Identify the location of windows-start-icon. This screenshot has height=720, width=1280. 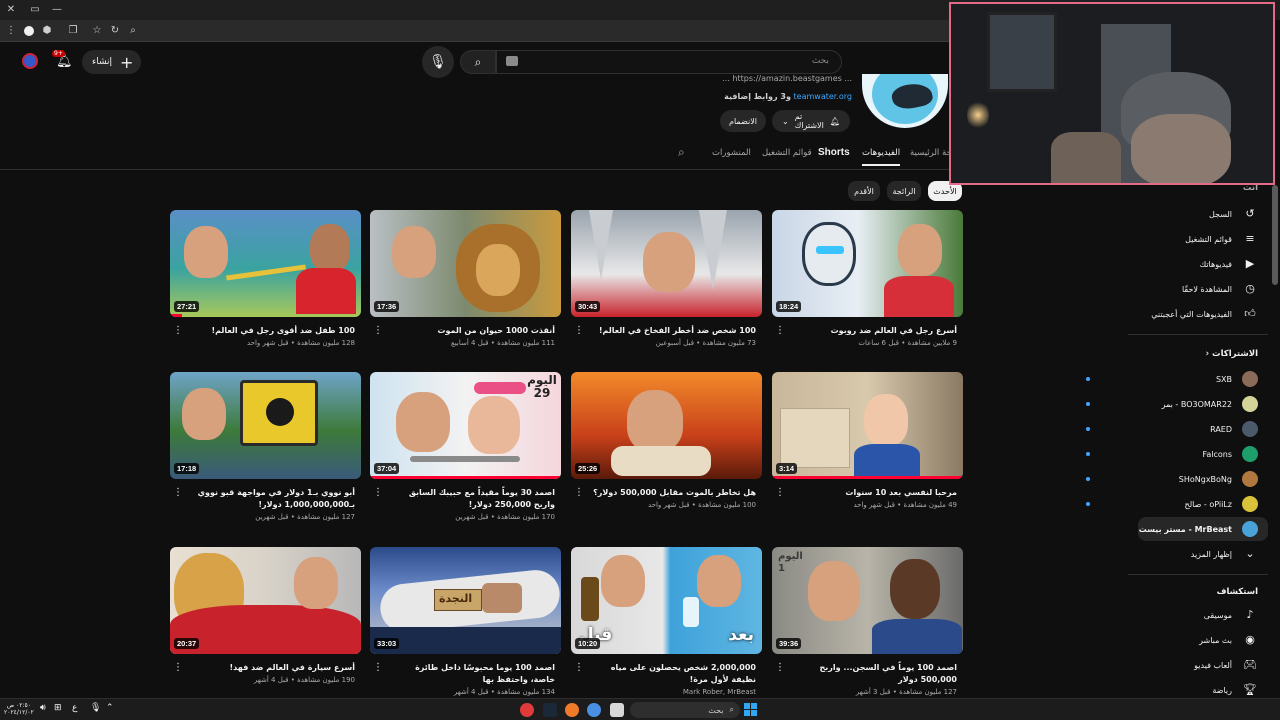
(750, 709).